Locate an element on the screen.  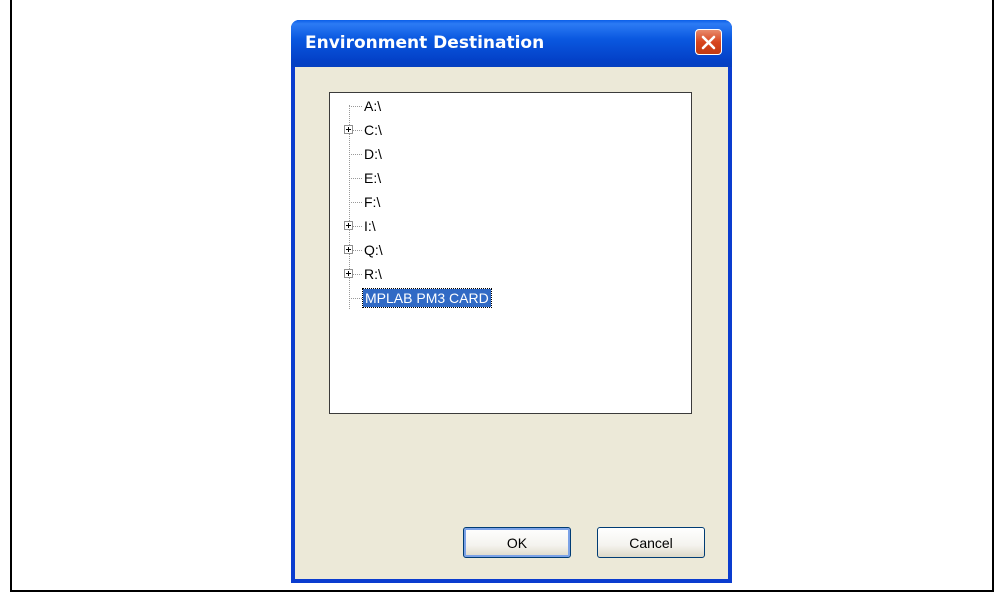
tree-item-q: Q:\ is located at coordinates (510, 251).